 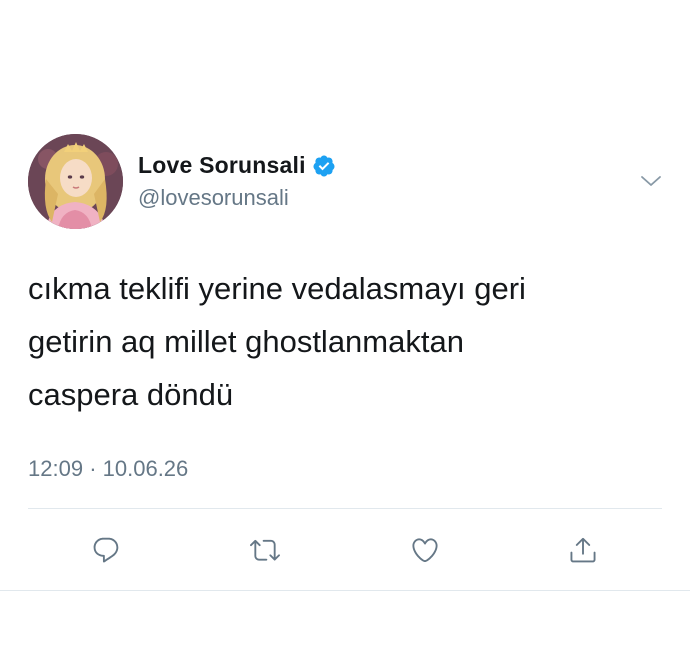 I want to click on verified-badge-icon, so click(x=324, y=166).